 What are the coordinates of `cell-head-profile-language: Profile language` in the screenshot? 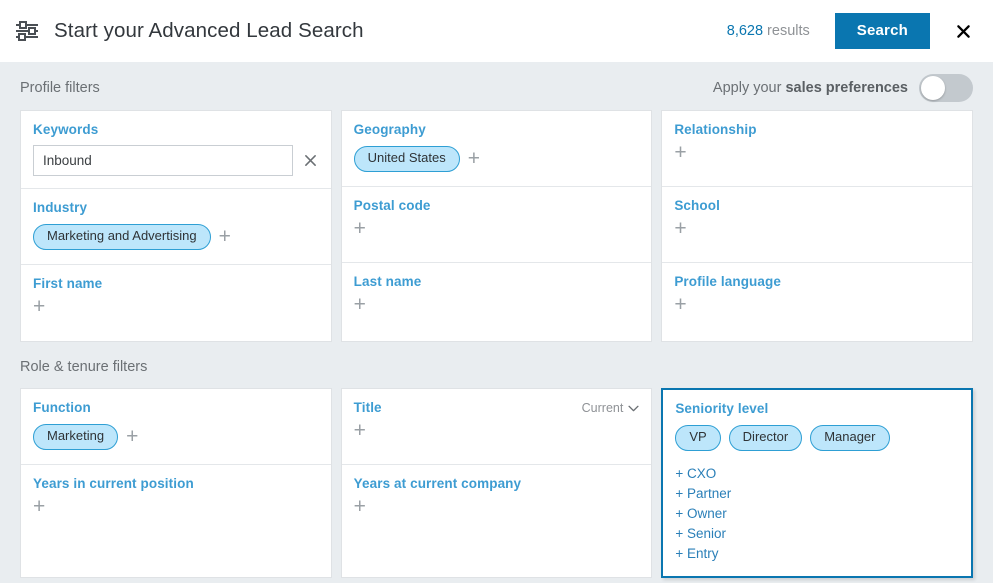 It's located at (817, 281).